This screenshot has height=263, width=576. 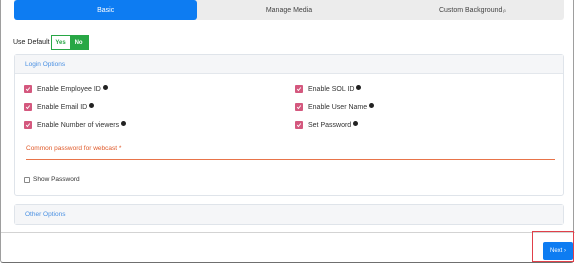 I want to click on option-label: Enable Employee ID, so click(x=69, y=89).